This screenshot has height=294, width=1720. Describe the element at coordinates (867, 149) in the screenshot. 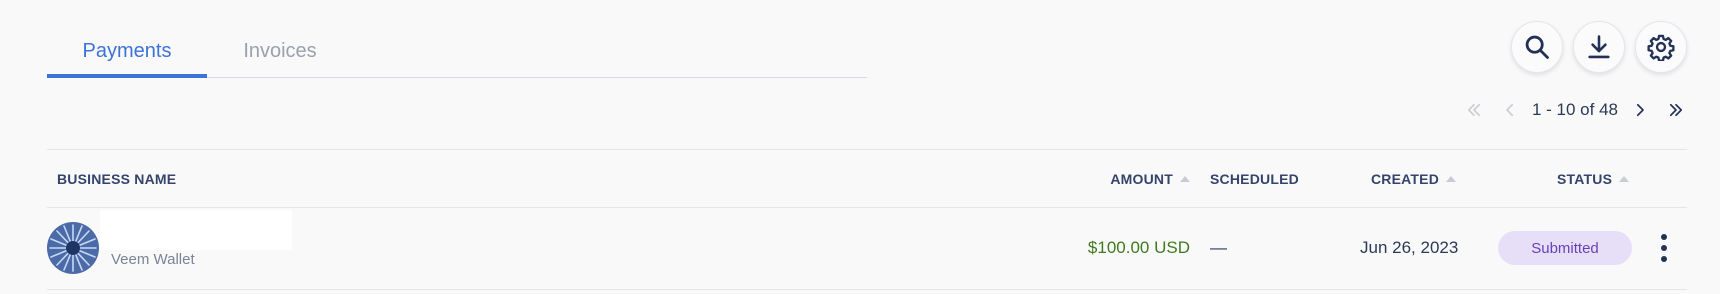

I see `table-top-divider` at that location.